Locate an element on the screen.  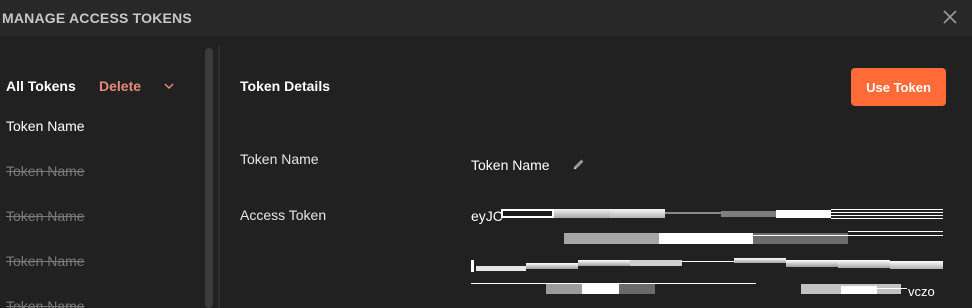
access-token-prefix: eyJC is located at coordinates (487, 216).